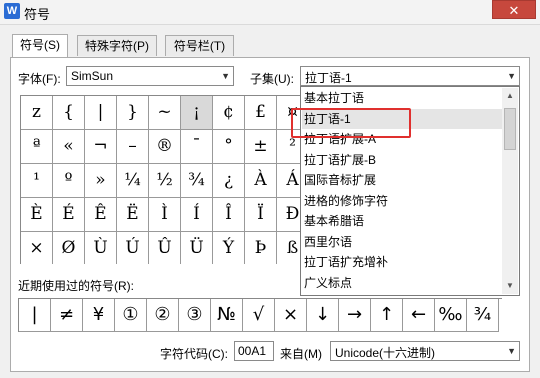 This screenshot has height=378, width=540. What do you see at coordinates (101, 215) in the screenshot?
I see `symbol-cell: Ê` at bounding box center [101, 215].